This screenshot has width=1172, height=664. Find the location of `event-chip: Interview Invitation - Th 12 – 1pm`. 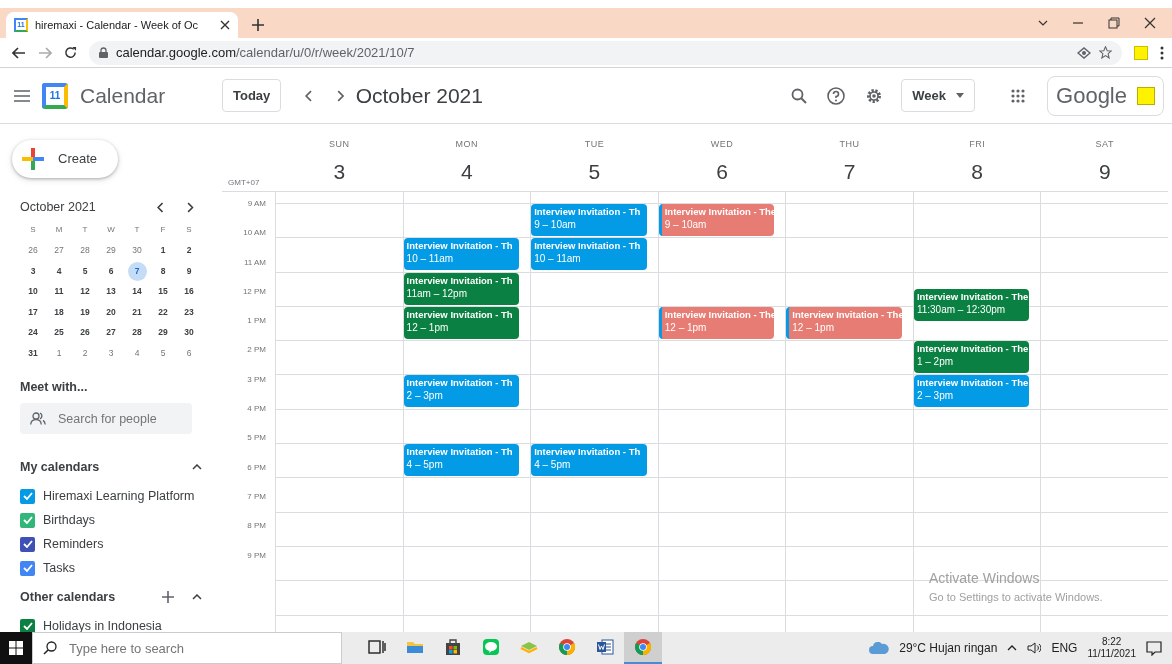

event-chip: Interview Invitation - Th 12 – 1pm is located at coordinates (461, 322).